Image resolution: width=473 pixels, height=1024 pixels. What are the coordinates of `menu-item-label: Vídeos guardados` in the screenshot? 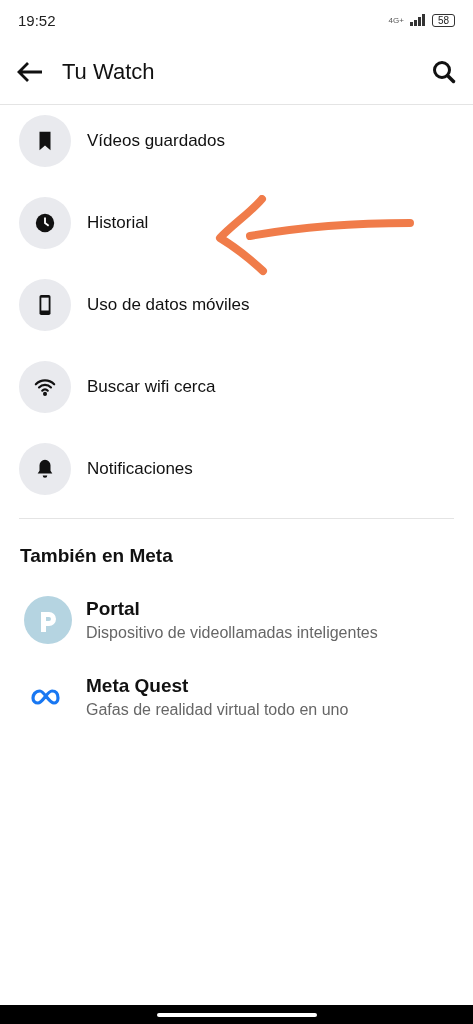 It's located at (156, 141).